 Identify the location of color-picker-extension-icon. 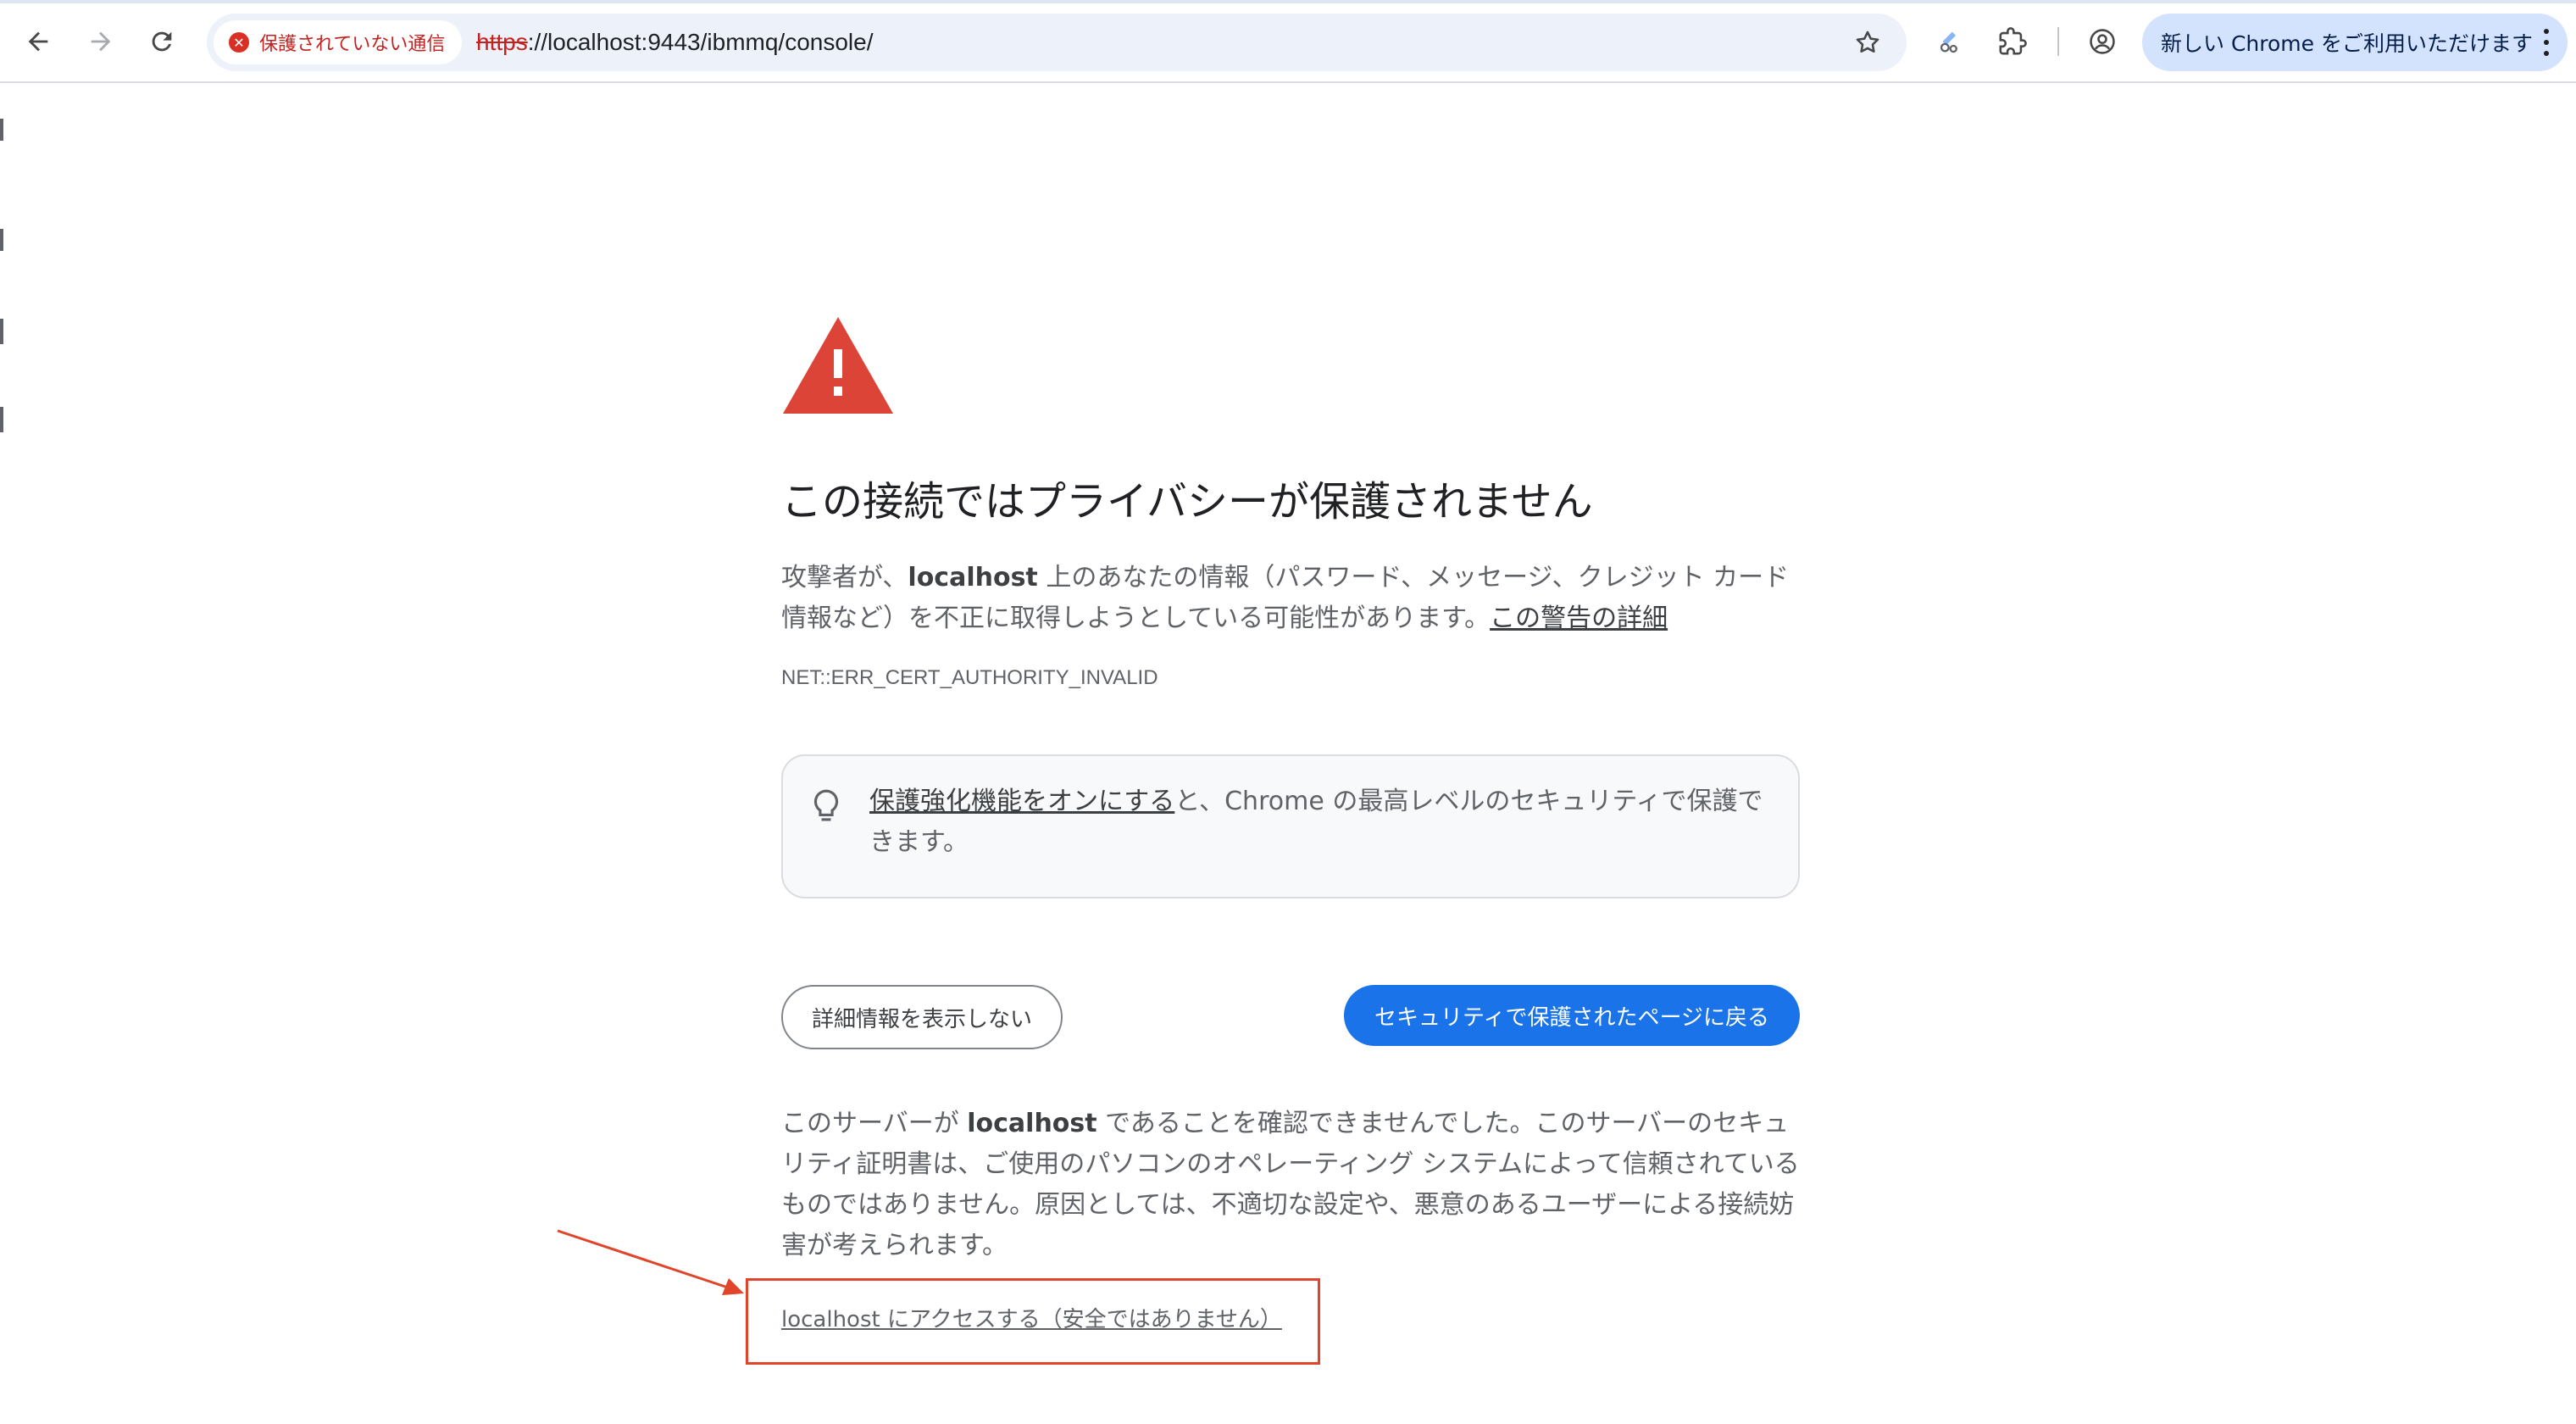
(1948, 42).